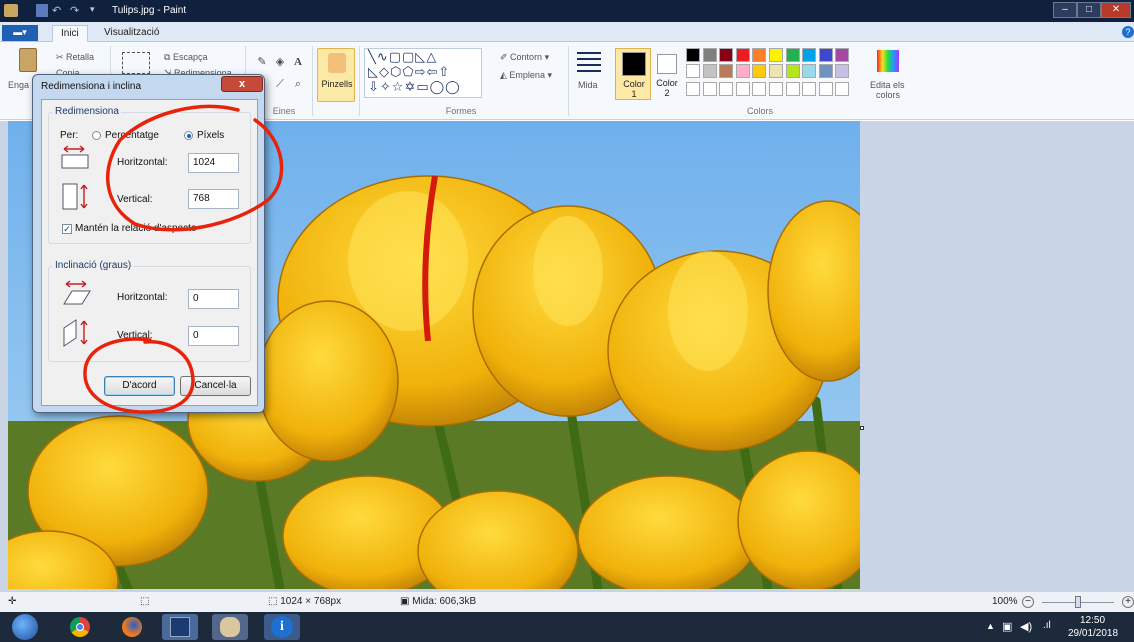 The height and width of the screenshot is (642, 1134). Describe the element at coordinates (526, 75) in the screenshot. I see `fill-dropdown: ◭ Emplena ▾` at that location.